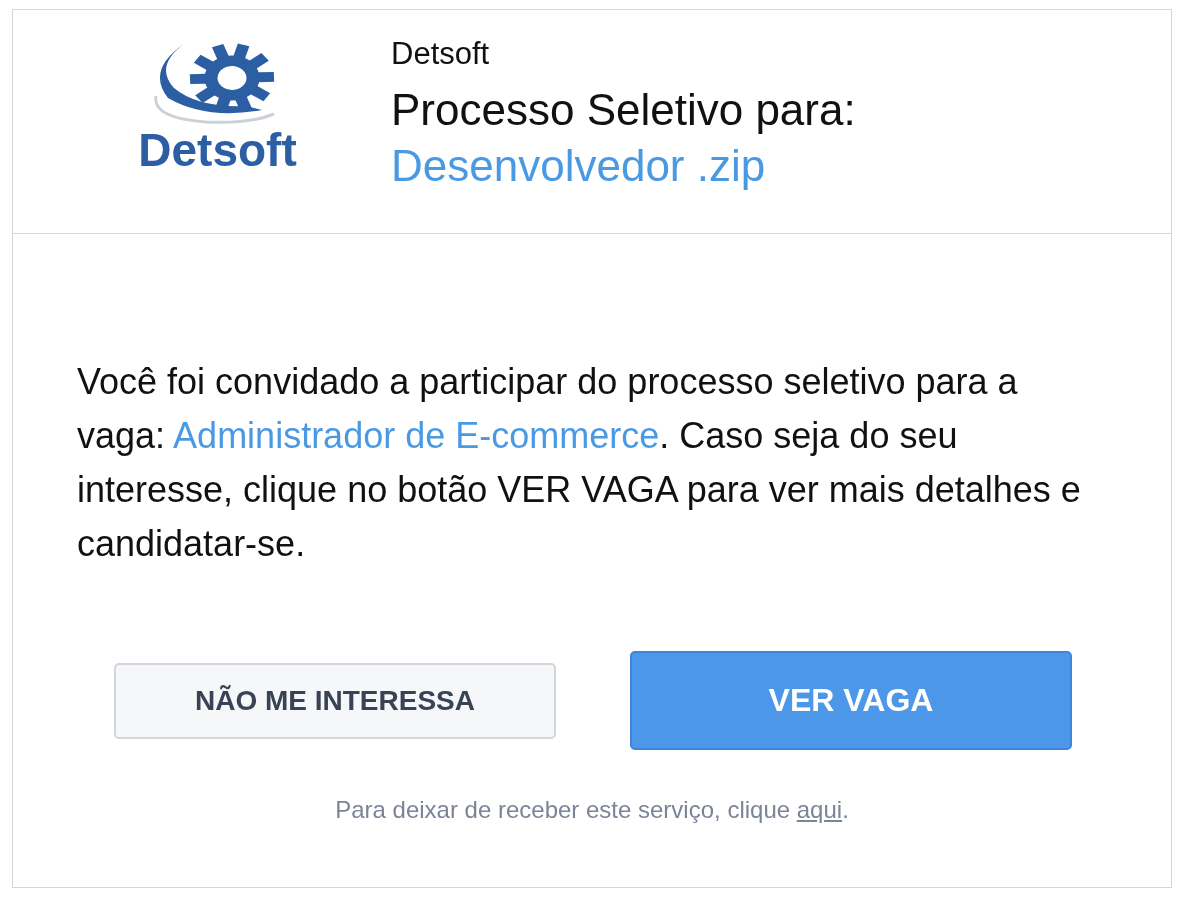 This screenshot has height=900, width=1184. What do you see at coordinates (851, 700) in the screenshot?
I see `view-job-button: VER VAGA` at bounding box center [851, 700].